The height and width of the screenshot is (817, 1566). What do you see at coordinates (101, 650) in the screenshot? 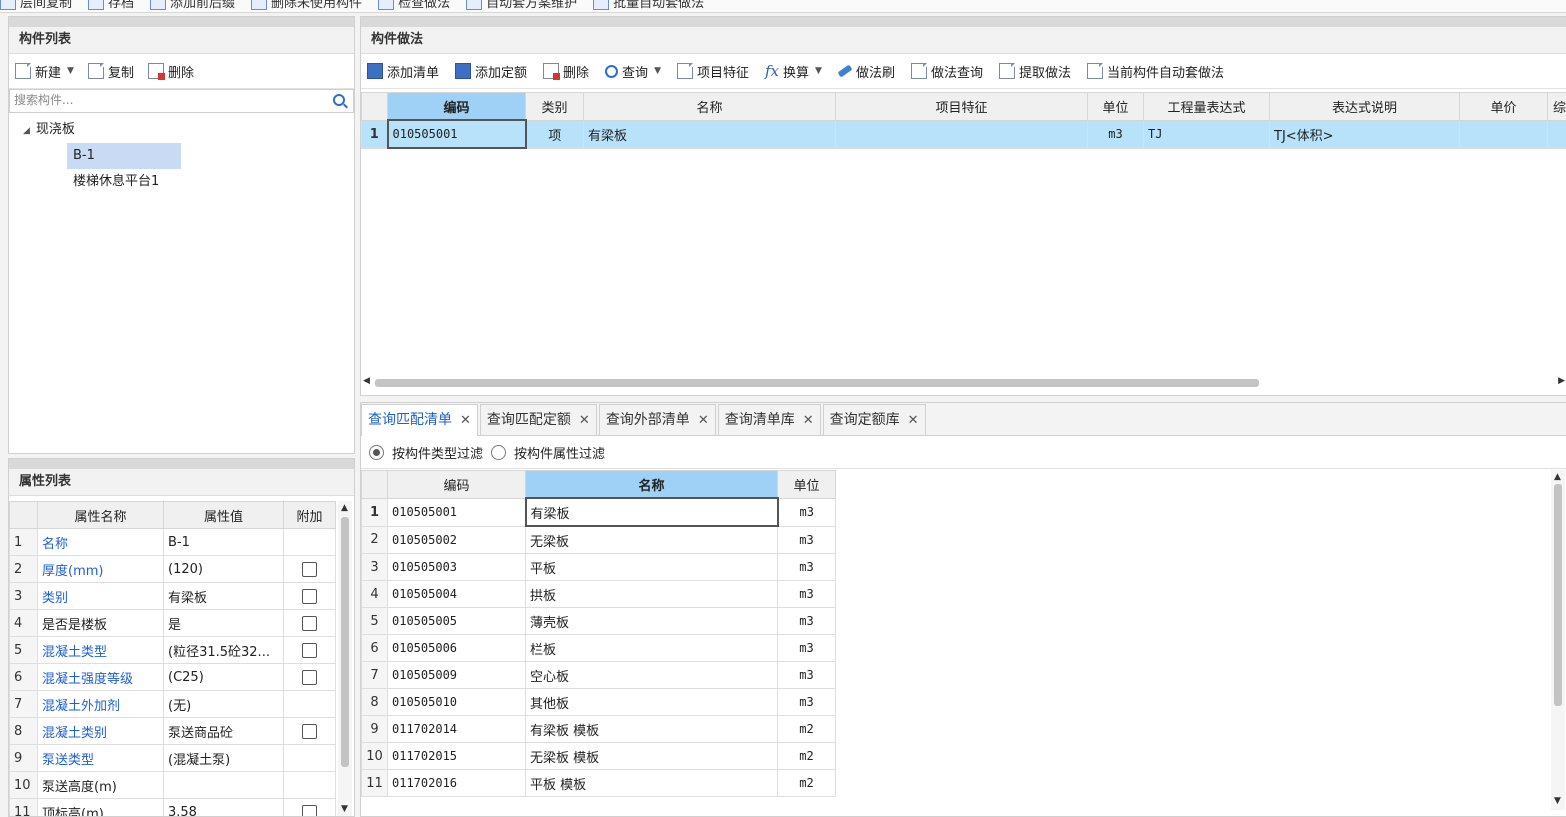
I see `property-name: 混凝土类型` at bounding box center [101, 650].